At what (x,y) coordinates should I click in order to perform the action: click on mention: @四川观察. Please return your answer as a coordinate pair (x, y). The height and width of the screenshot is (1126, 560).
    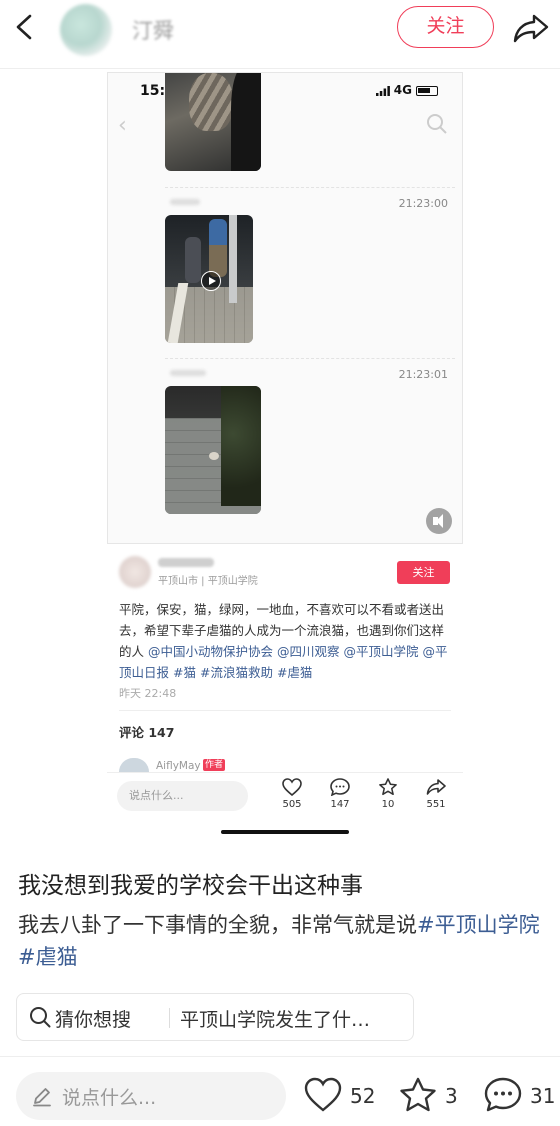
    Looking at the image, I should click on (308, 651).